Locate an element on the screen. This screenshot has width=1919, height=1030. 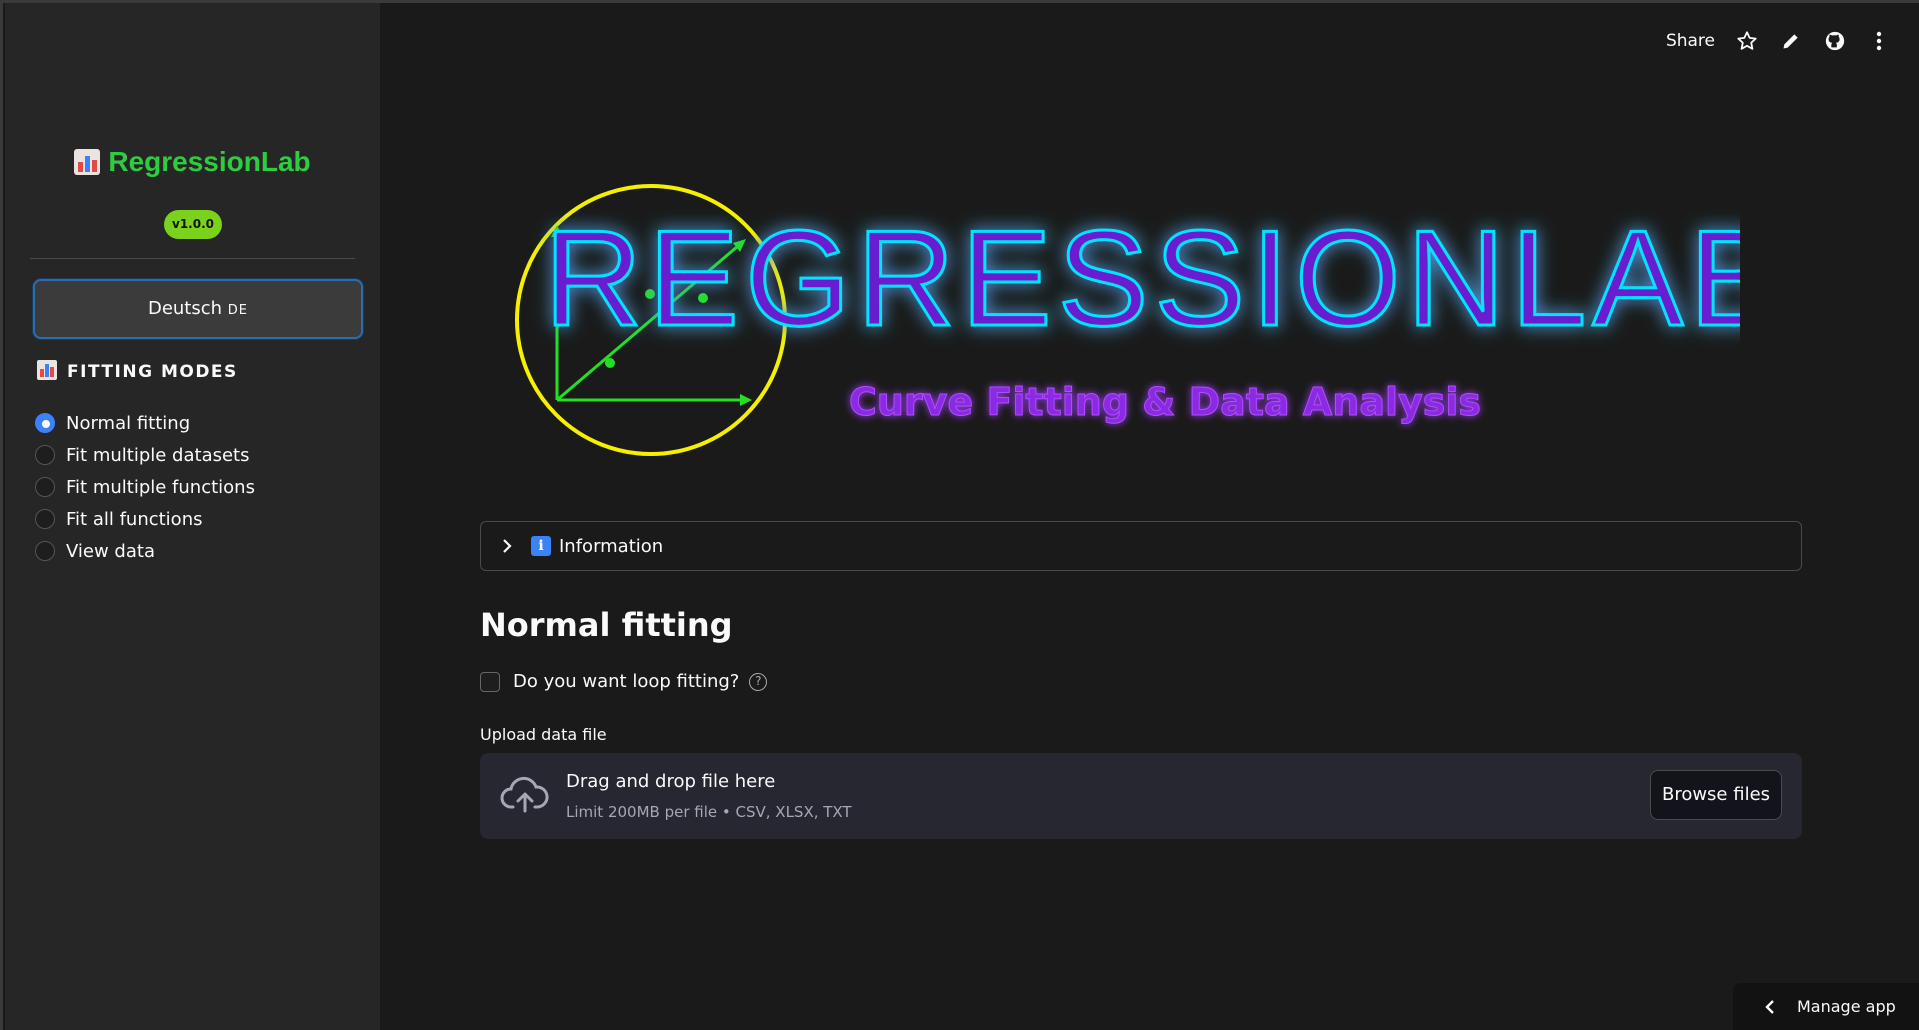
sidebar-divider is located at coordinates (192, 258).